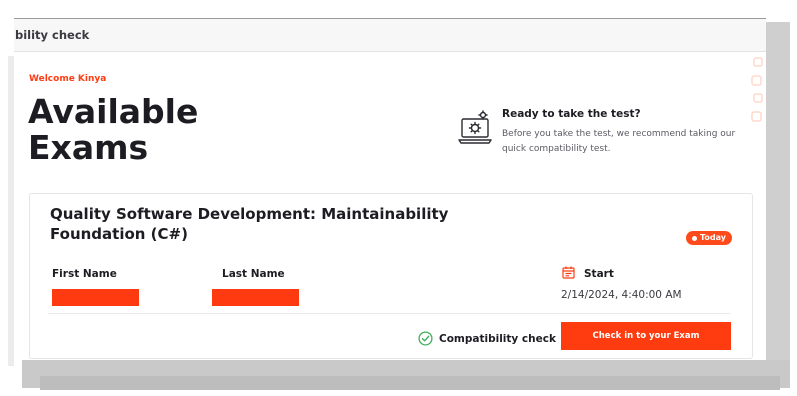  Describe the element at coordinates (425, 338) in the screenshot. I see `check-circle-icon` at that location.